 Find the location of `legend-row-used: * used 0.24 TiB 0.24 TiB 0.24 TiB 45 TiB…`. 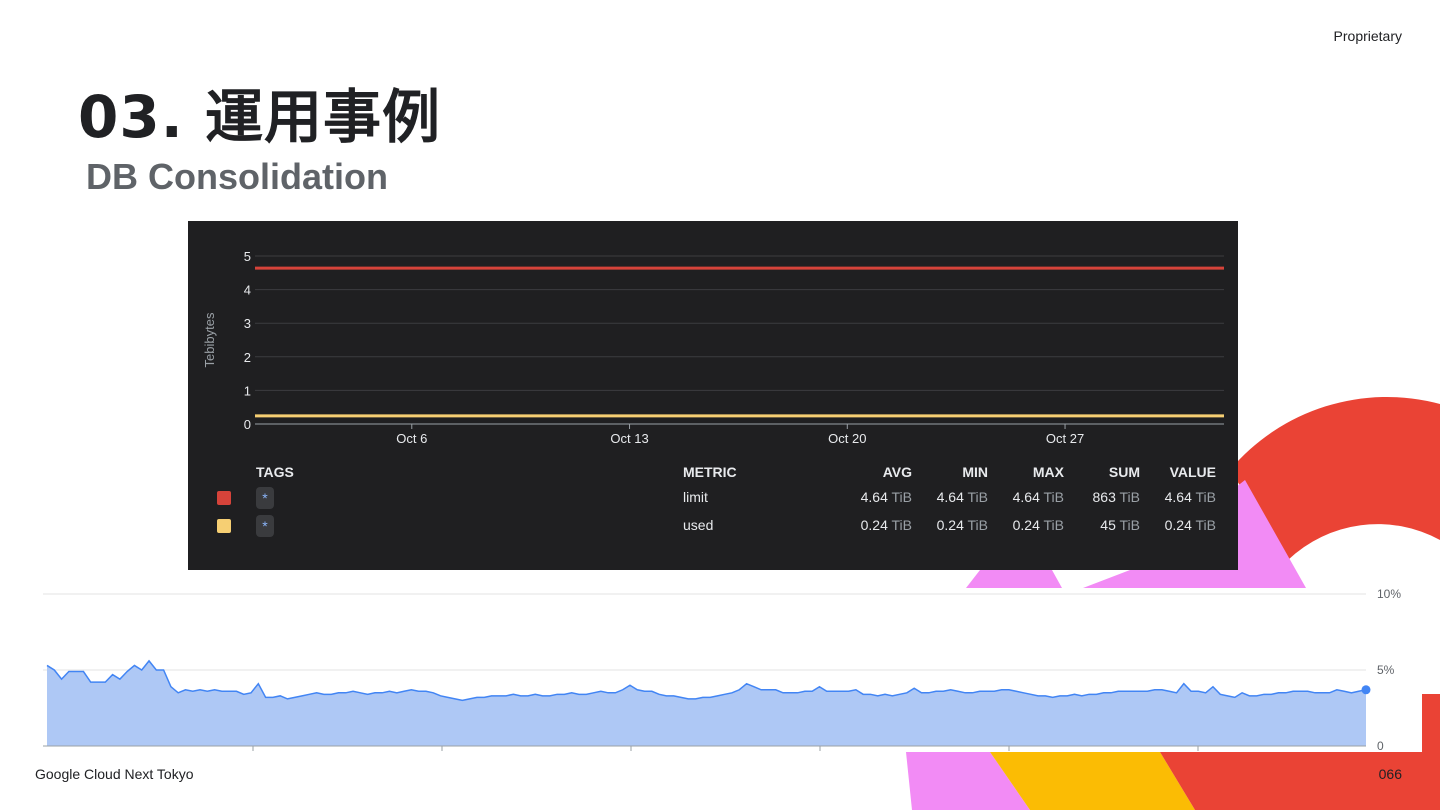

legend-row-used: * used 0.24 TiB 0.24 TiB 0.24 TiB 45 TiB… is located at coordinates (713, 526).